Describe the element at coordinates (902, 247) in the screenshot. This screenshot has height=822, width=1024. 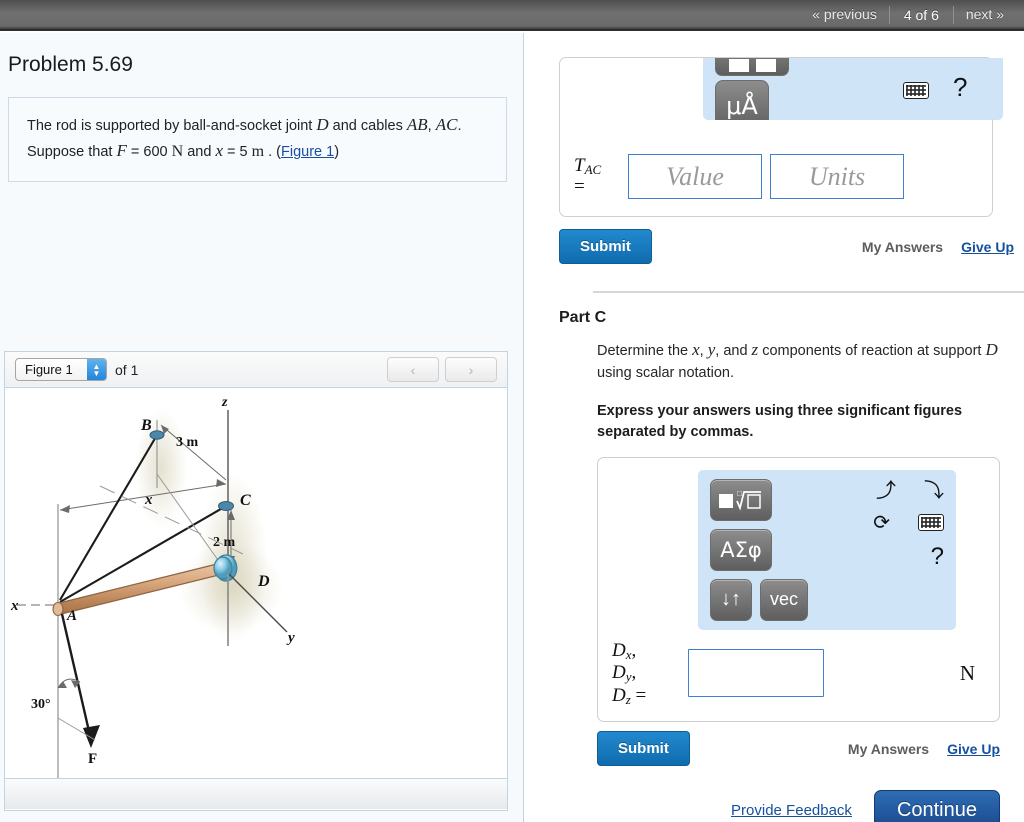
I see `part-b-my-answers-link: My Answers` at that location.